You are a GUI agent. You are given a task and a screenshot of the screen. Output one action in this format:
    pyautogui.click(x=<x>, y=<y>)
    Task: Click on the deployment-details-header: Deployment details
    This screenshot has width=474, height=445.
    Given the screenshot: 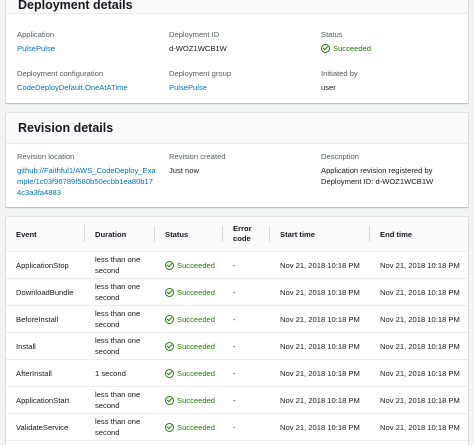 What is the action you would take?
    pyautogui.click(x=237, y=7)
    